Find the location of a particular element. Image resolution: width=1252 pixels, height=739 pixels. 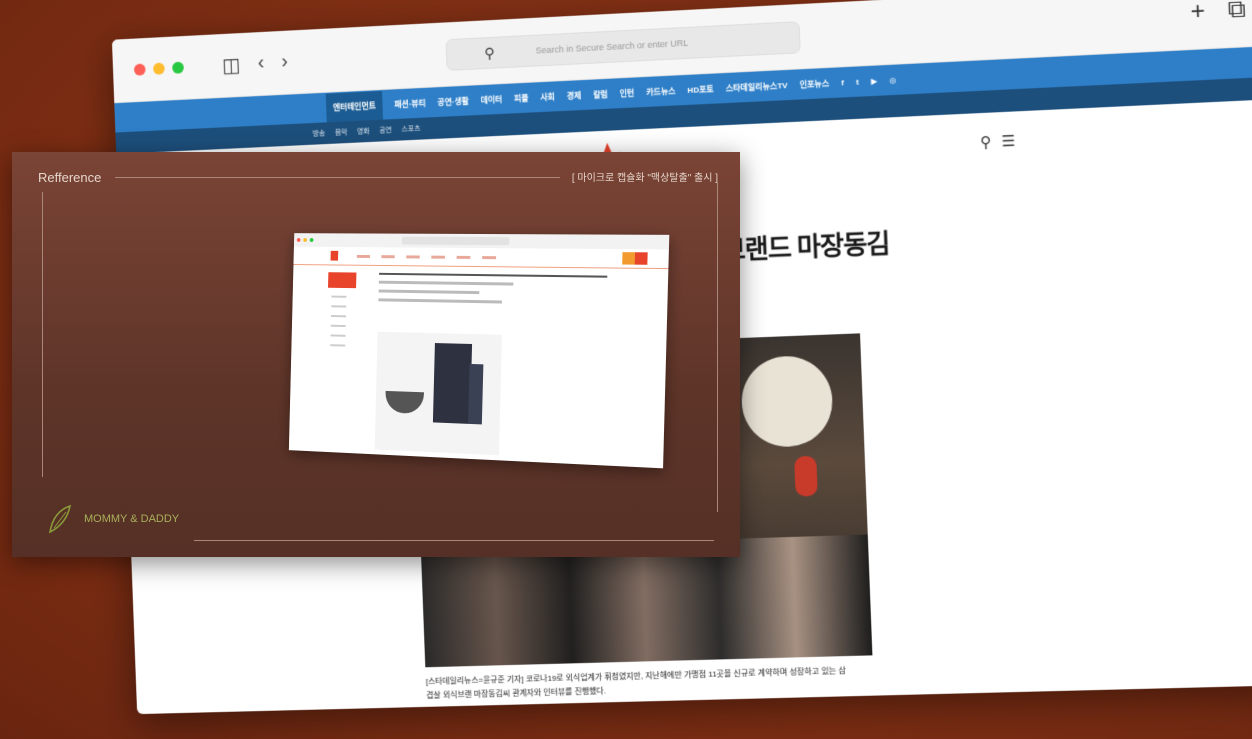

sub-nav-item: 음악 is located at coordinates (341, 132).